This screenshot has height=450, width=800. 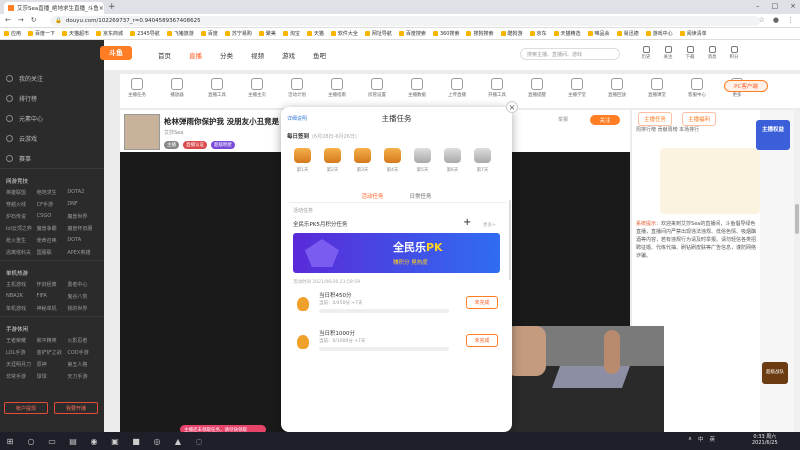 I want to click on search-icon: ○, so click(x=31, y=441).